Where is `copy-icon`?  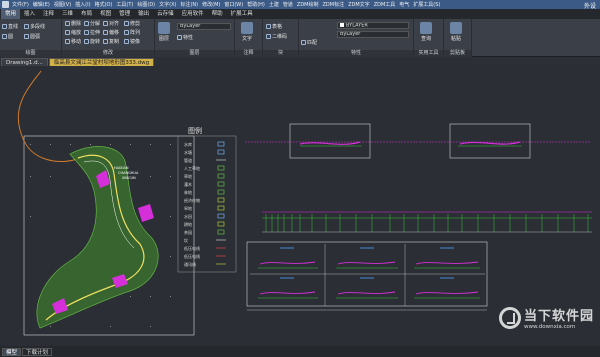 copy-icon is located at coordinates (105, 41).